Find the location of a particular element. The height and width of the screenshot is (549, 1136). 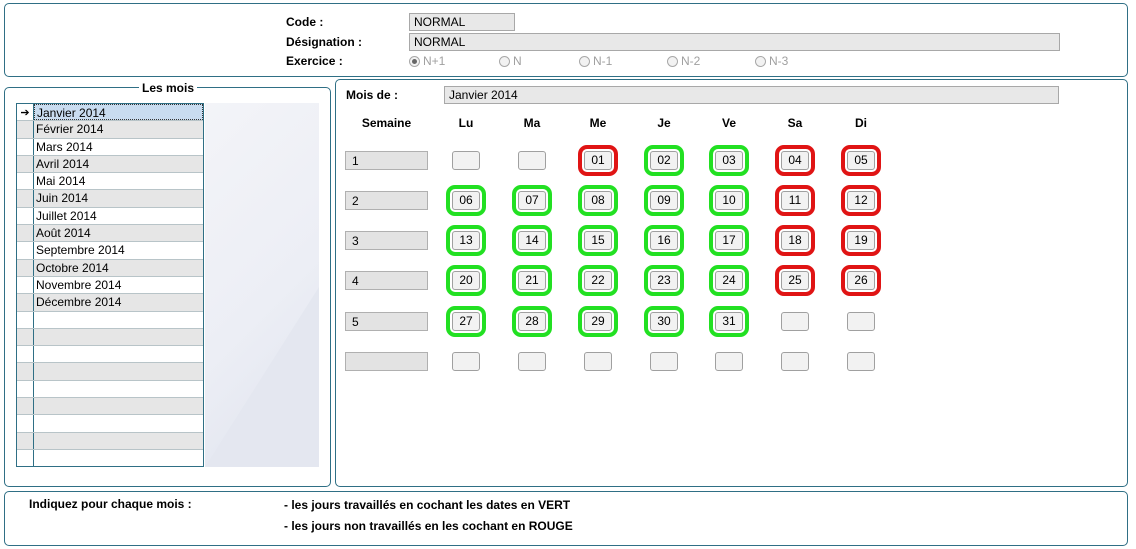

day-cell-12: 12 is located at coordinates (861, 200).